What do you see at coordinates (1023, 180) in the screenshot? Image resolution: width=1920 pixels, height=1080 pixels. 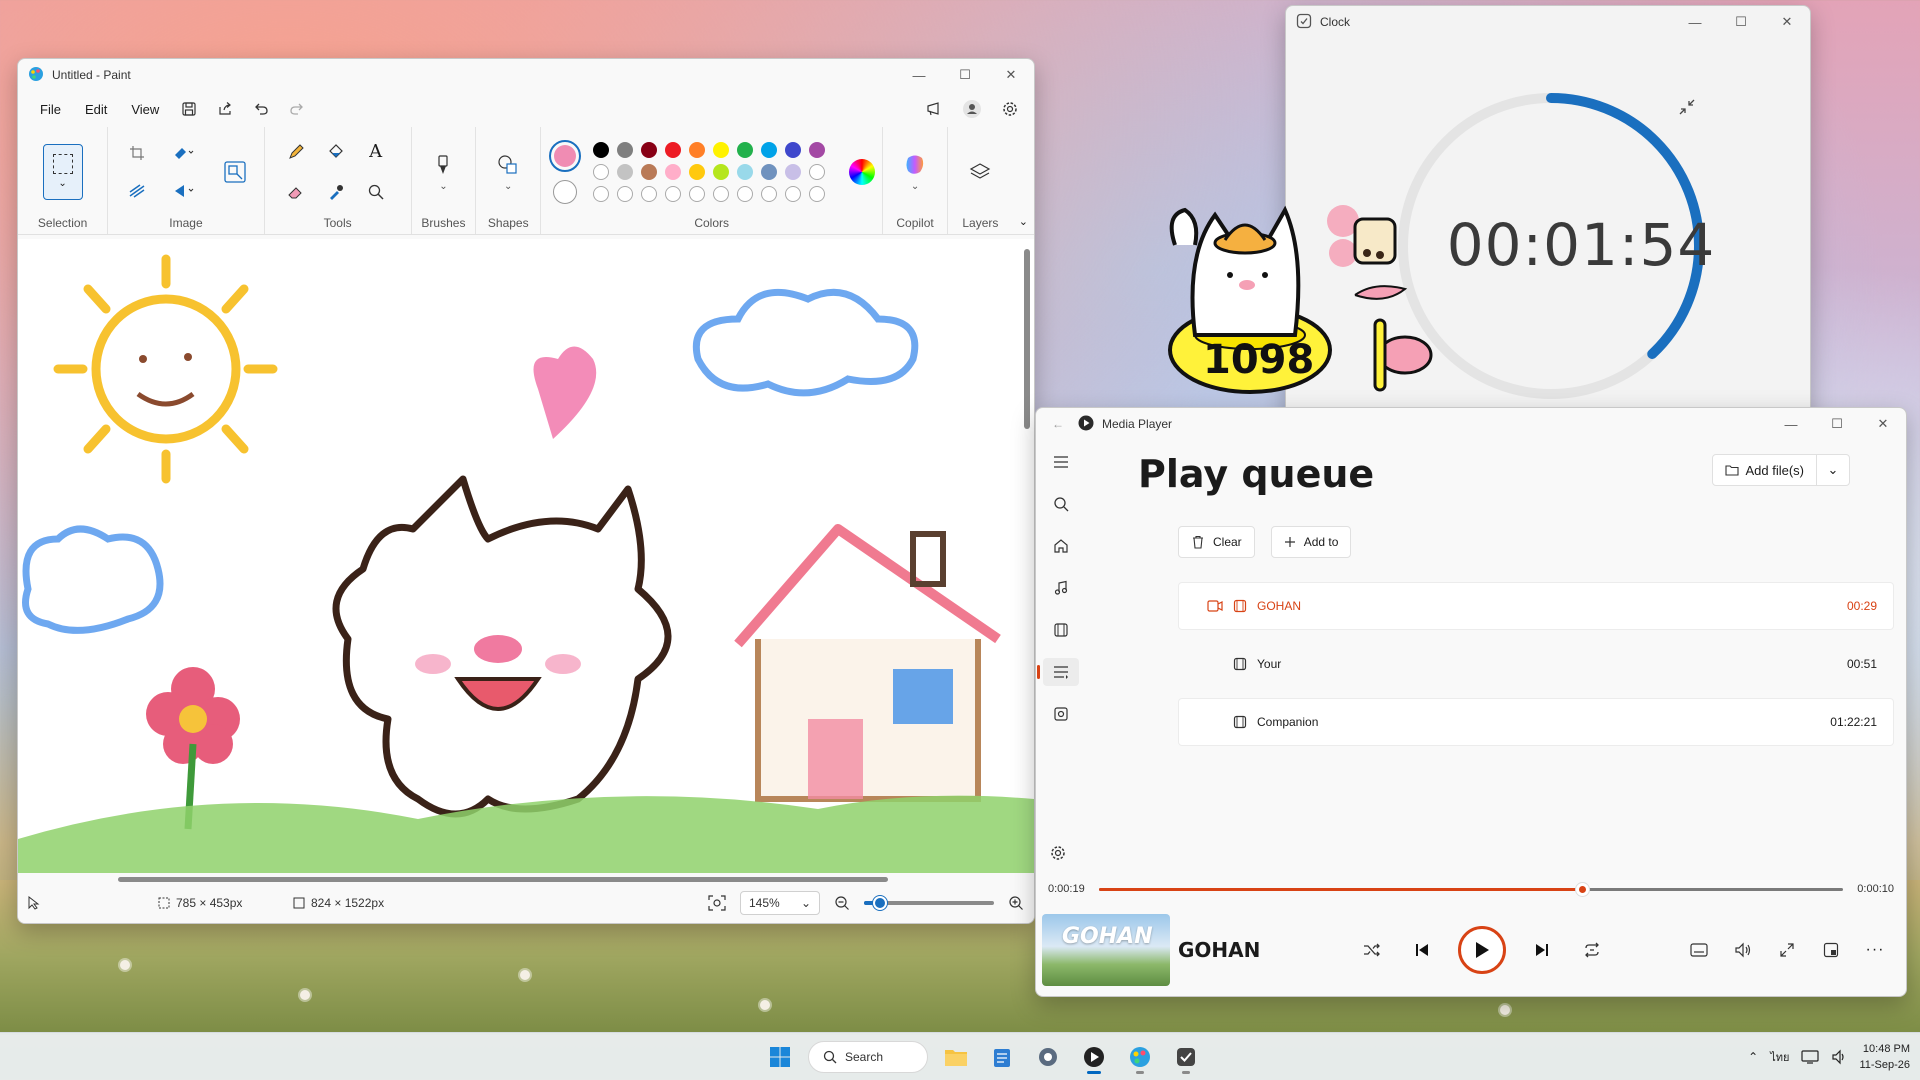 I see `ribbon-collapse-icon: ⌄` at bounding box center [1023, 180].